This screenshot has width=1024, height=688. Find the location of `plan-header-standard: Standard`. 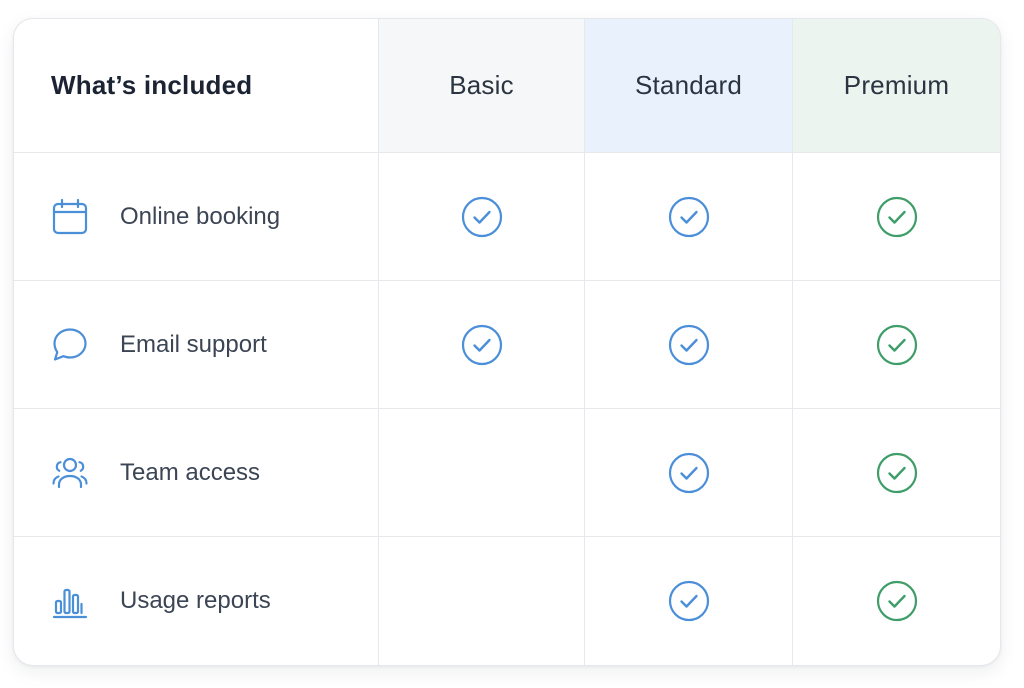

plan-header-standard: Standard is located at coordinates (689, 86).